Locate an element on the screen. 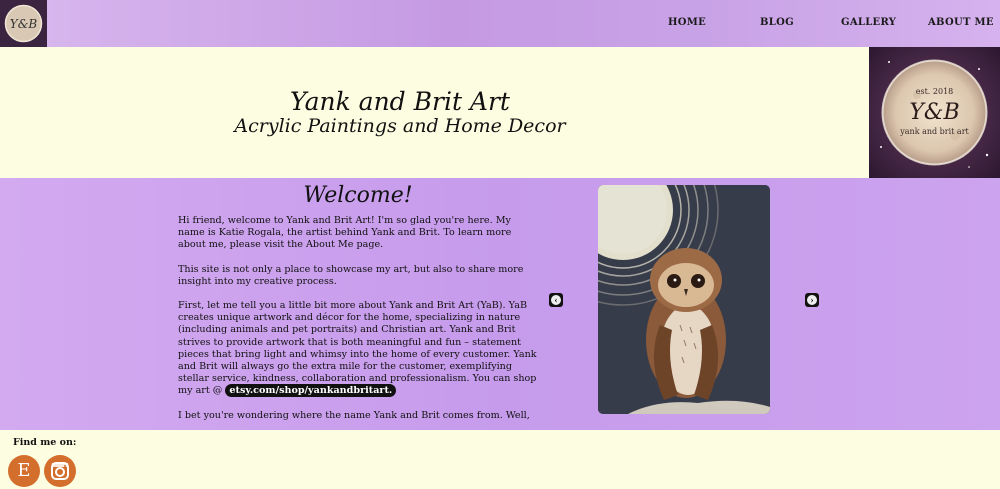  footer: Find me on: E is located at coordinates (500, 459).